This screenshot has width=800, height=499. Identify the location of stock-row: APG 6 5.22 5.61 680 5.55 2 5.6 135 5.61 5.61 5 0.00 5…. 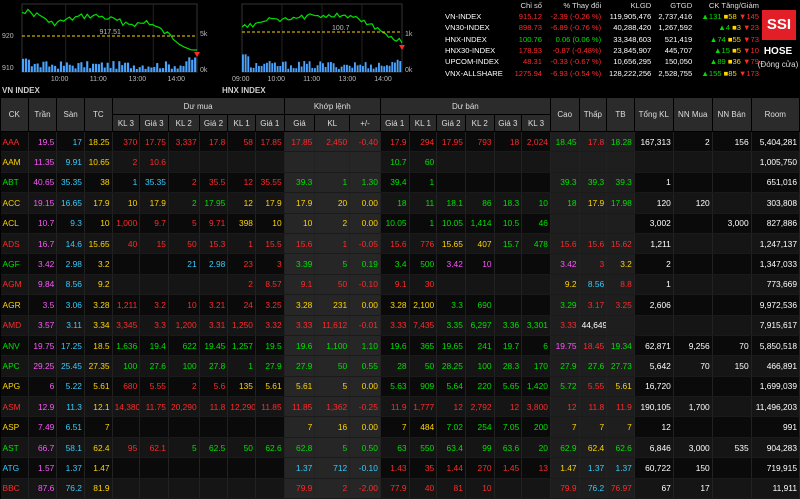
(400, 387).